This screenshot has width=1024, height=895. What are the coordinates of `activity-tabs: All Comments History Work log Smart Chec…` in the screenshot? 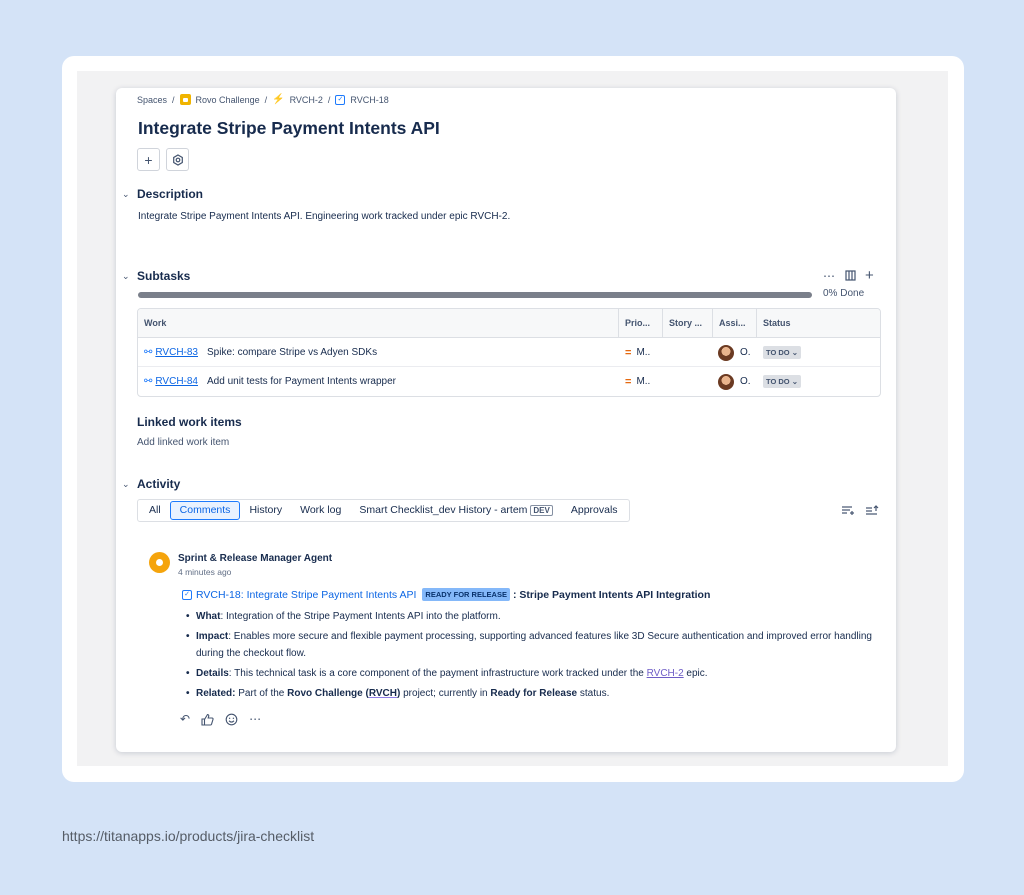 It's located at (383, 510).